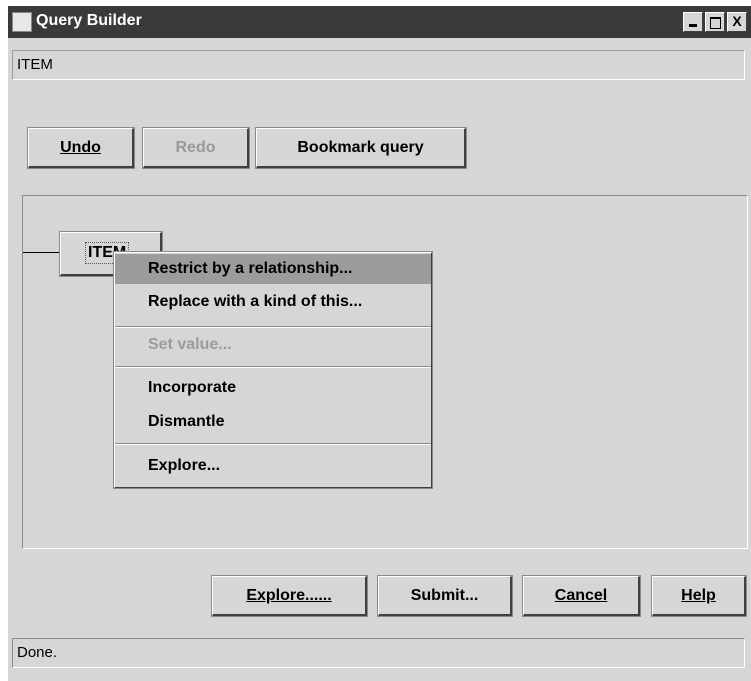 The image size is (751, 681). Describe the element at coordinates (378, 65) in the screenshot. I see `query-path-field: ITEM` at that location.